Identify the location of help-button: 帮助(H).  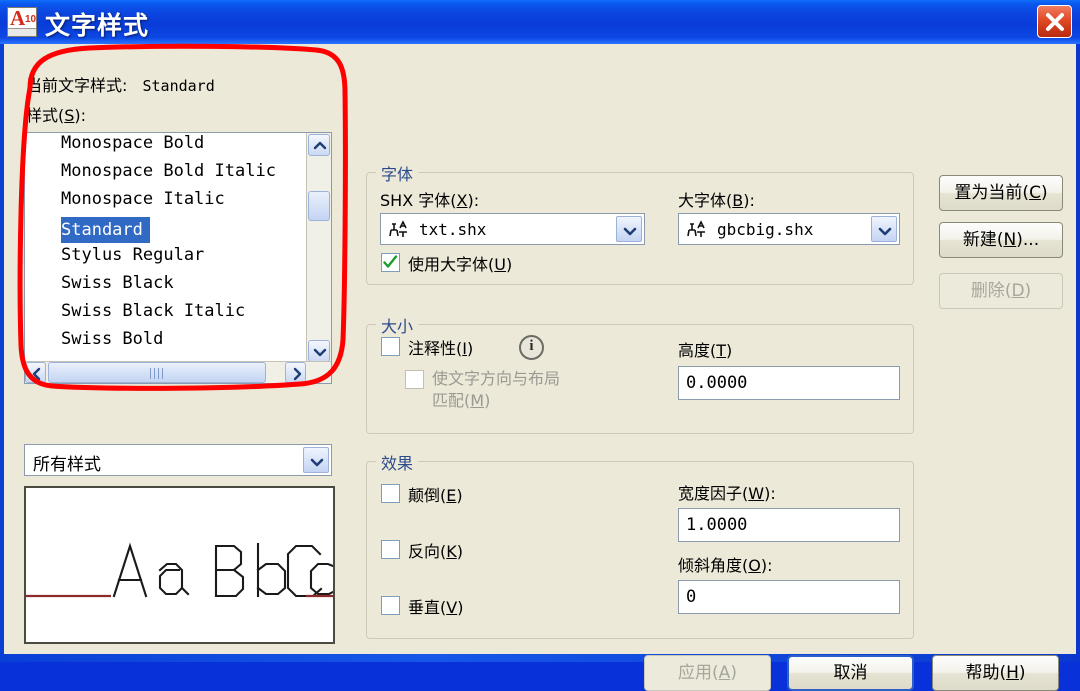
(995, 673).